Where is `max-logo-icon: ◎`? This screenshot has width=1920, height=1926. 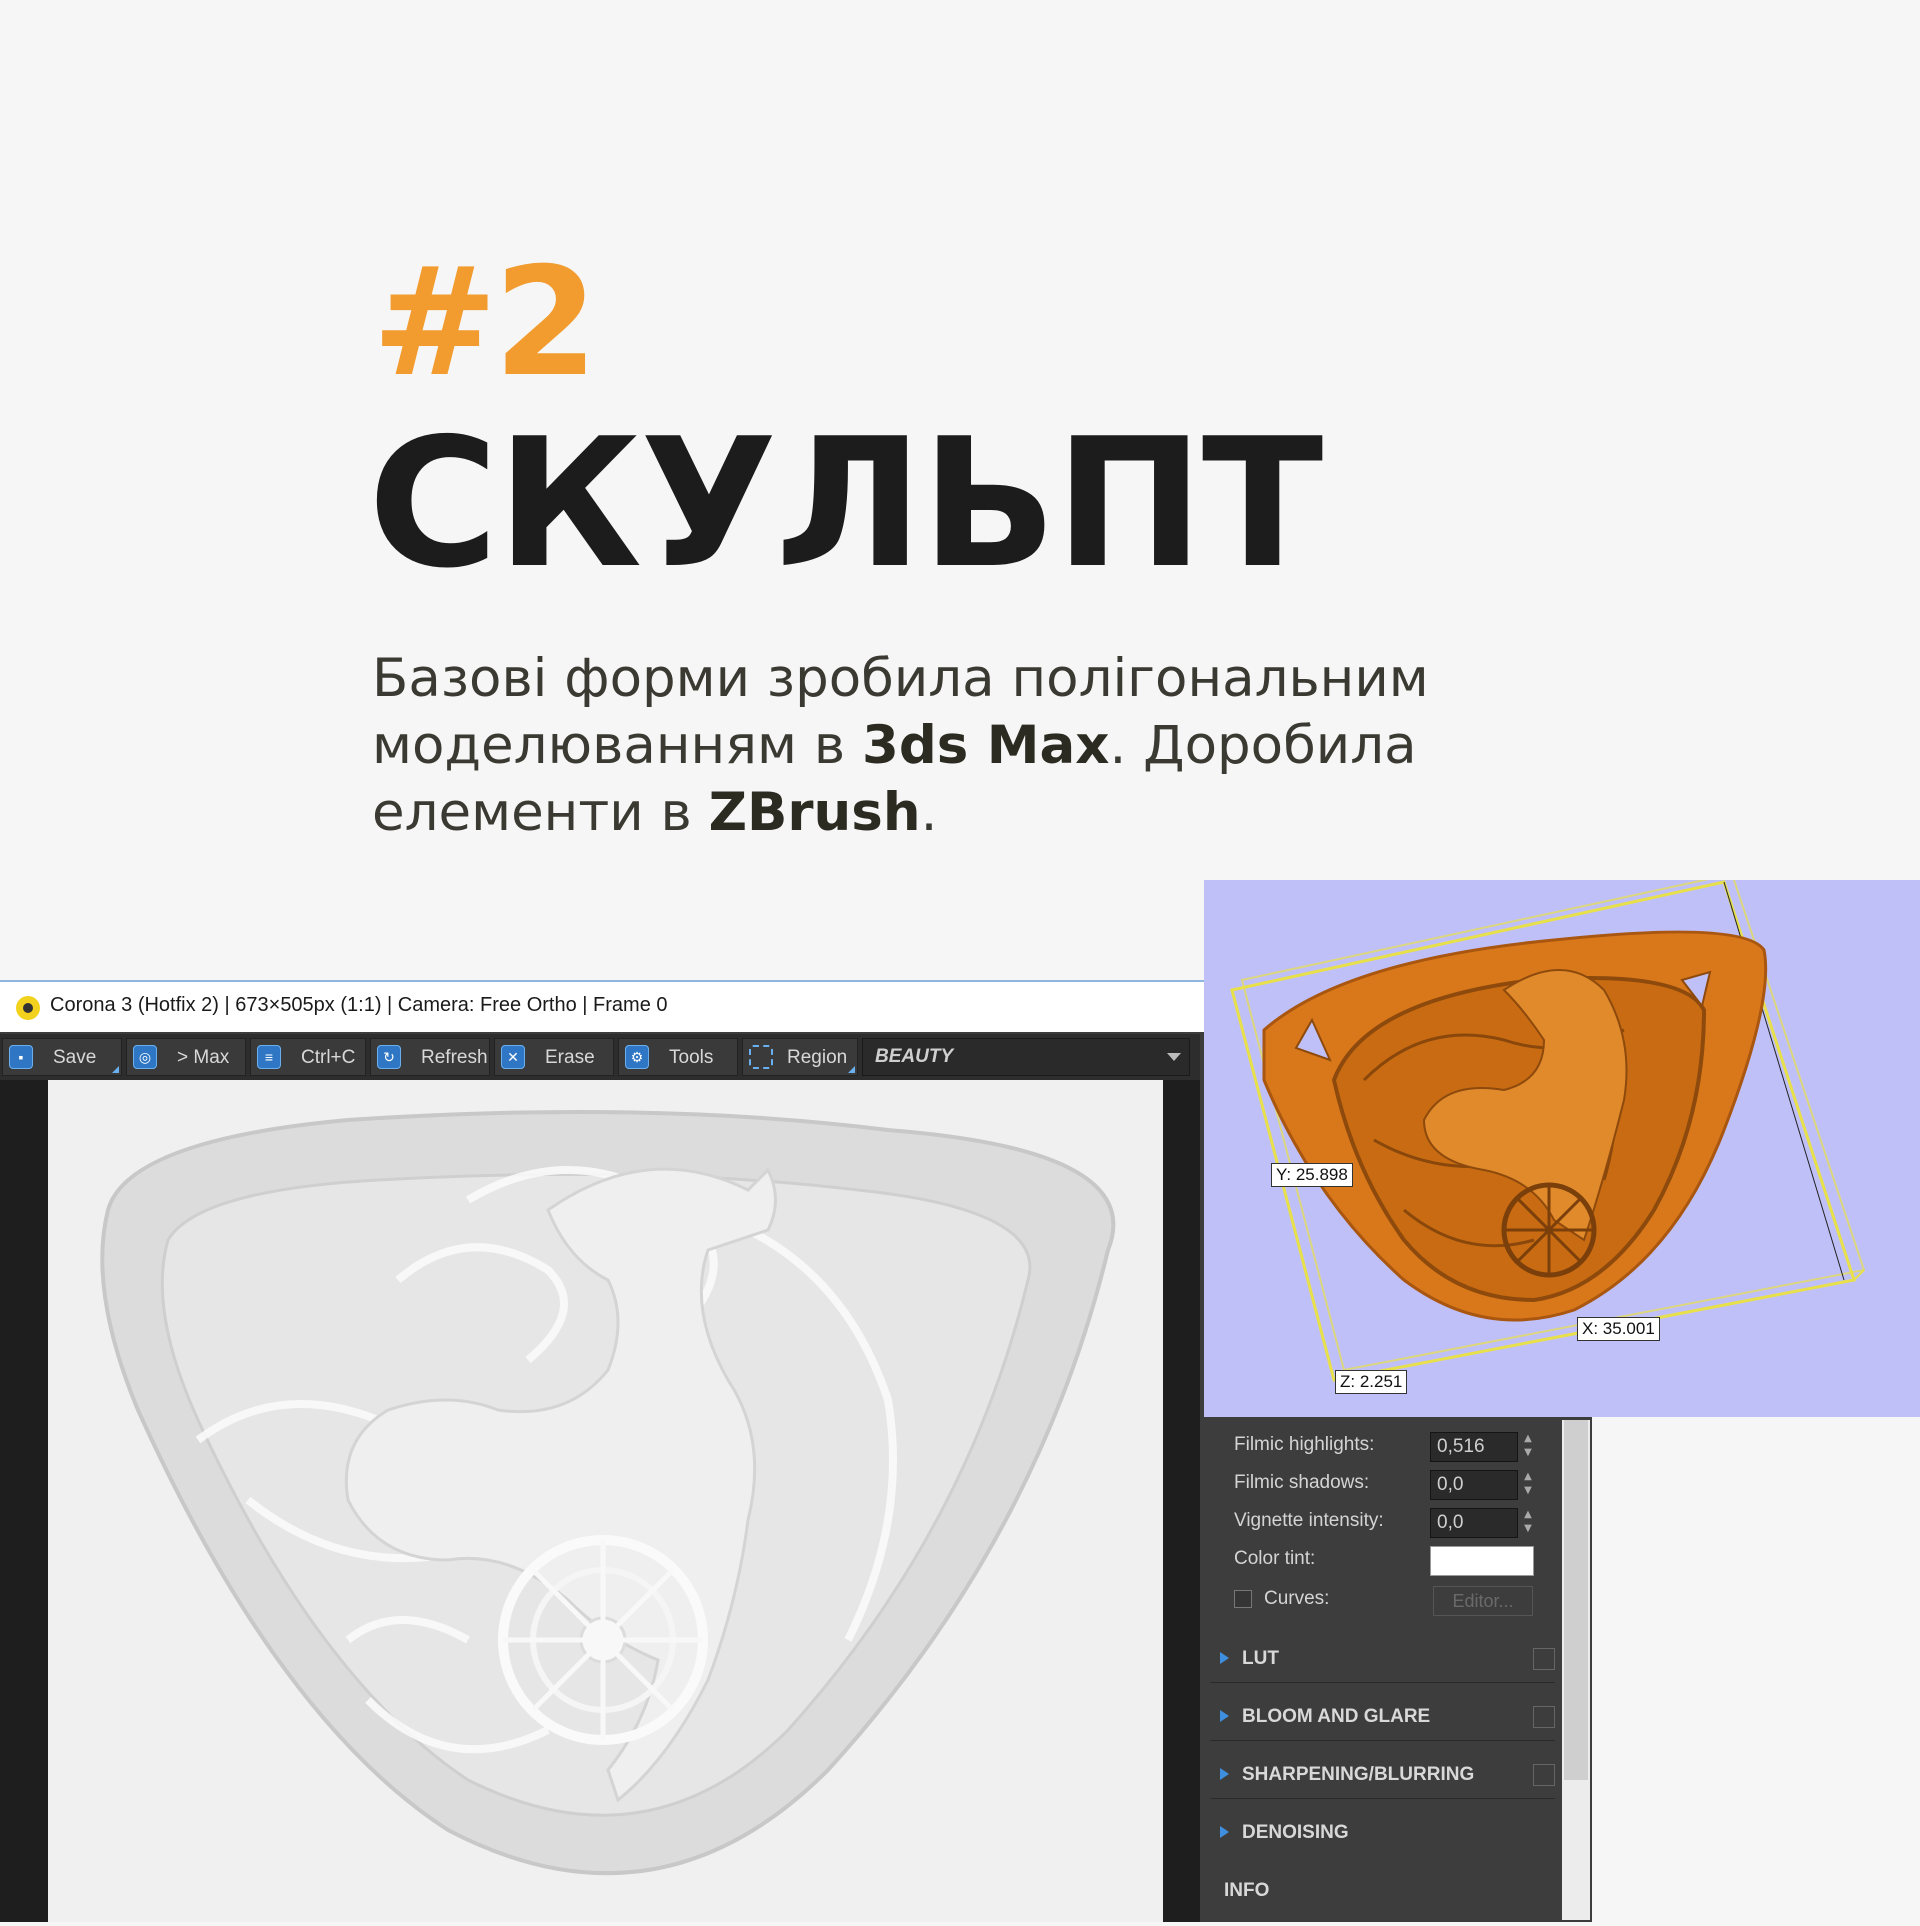
max-logo-icon: ◎ is located at coordinates (145, 1057).